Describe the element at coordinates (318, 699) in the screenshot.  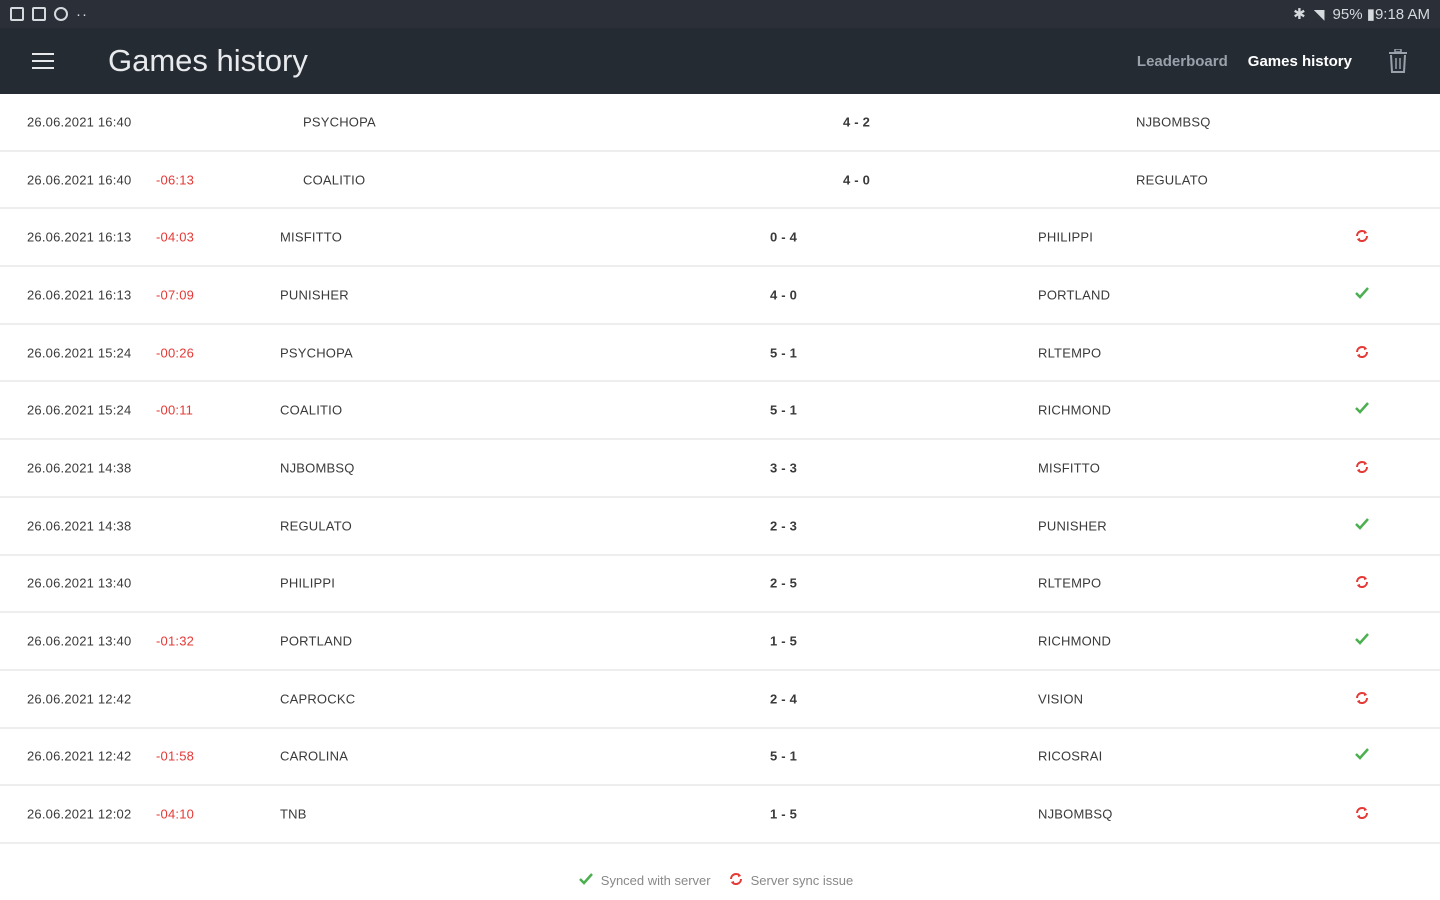
I see `home-team: CAPROCKC` at that location.